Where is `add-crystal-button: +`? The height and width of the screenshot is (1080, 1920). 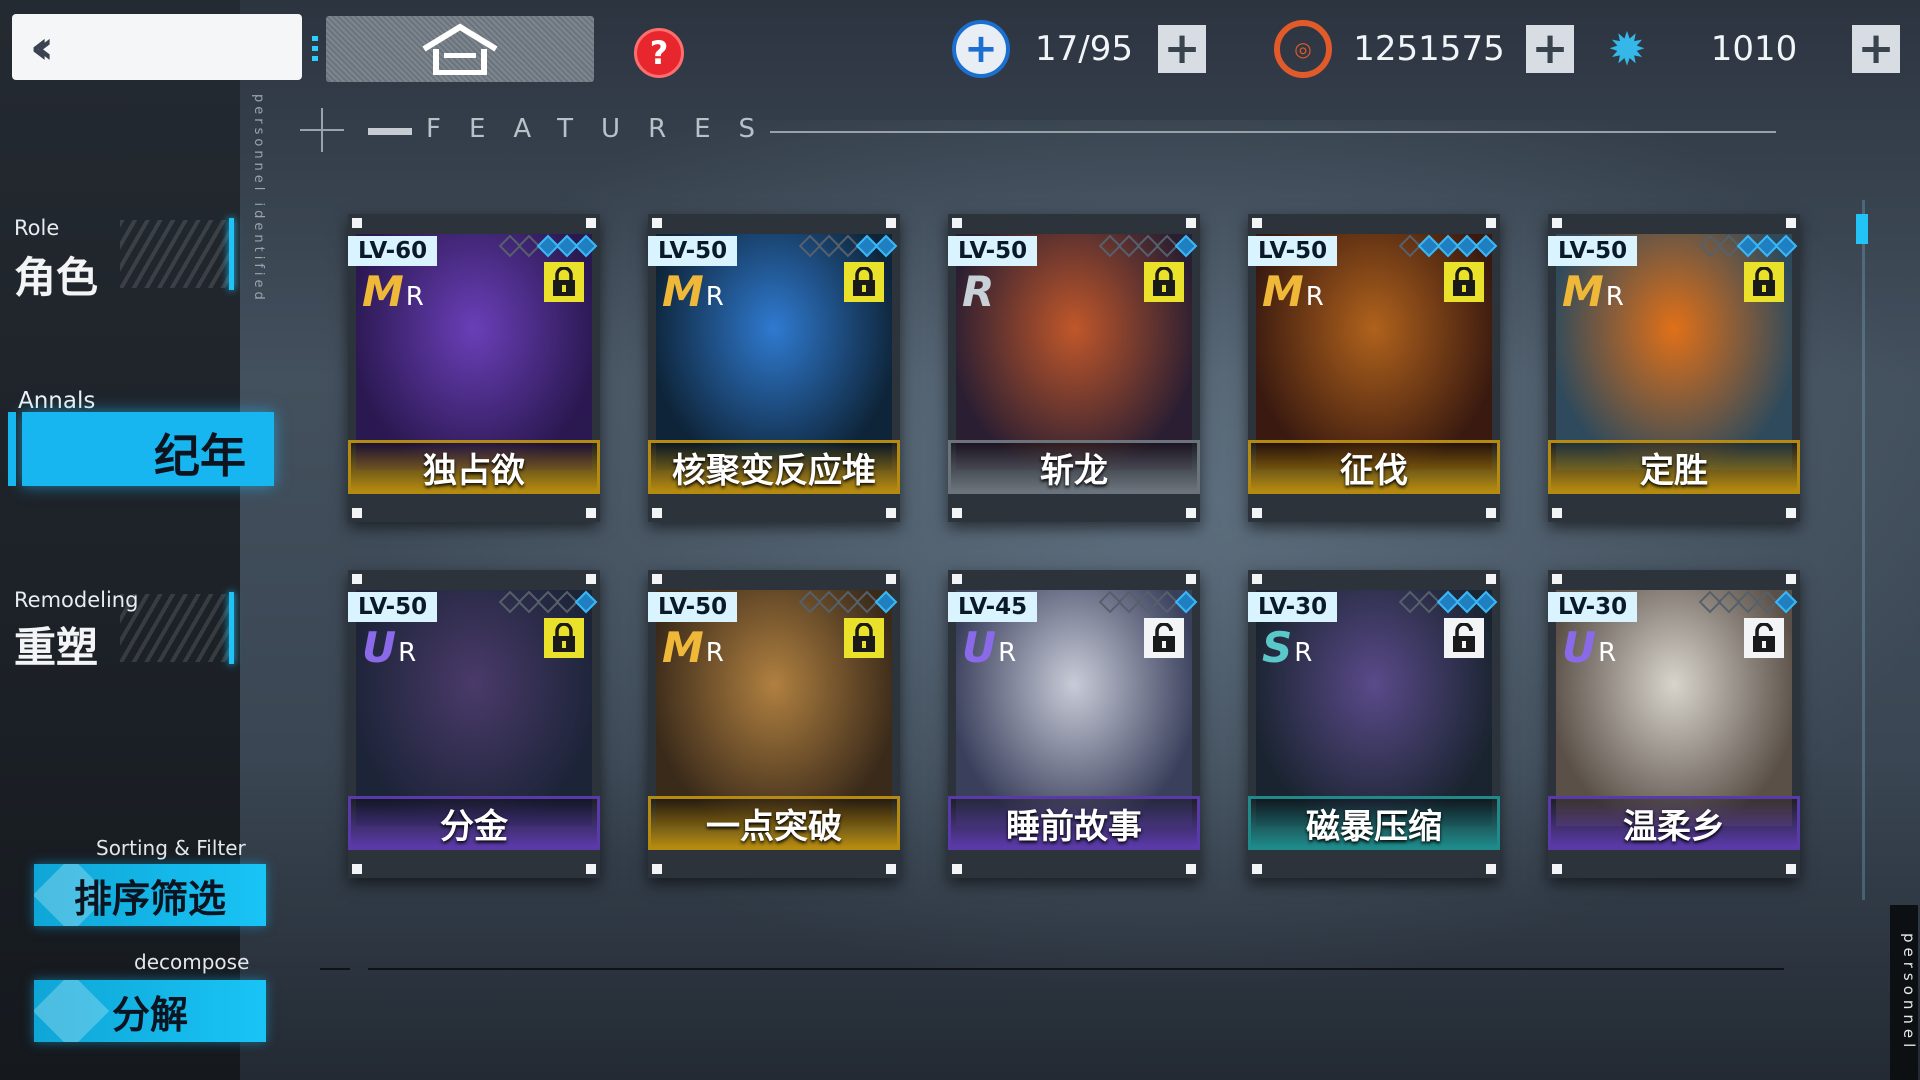
add-crystal-button: + is located at coordinates (1876, 49).